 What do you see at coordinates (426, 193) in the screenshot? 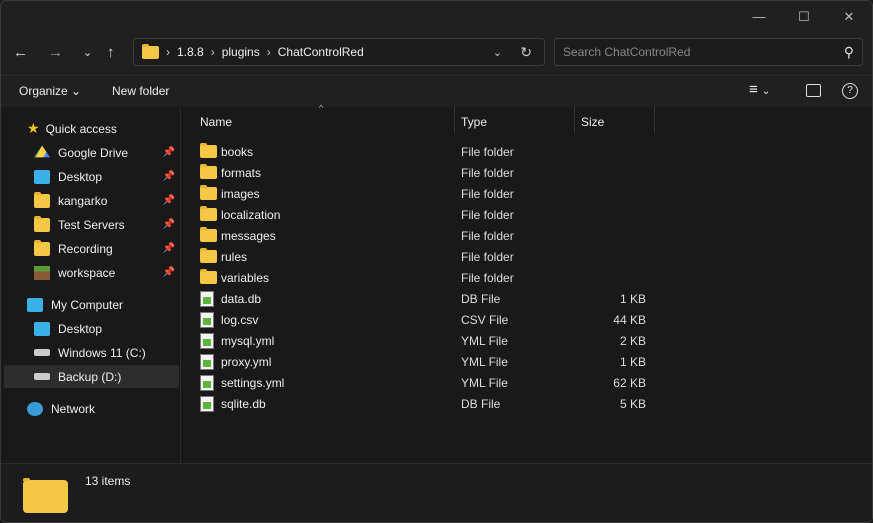
I see `file-row: images File folder` at bounding box center [426, 193].